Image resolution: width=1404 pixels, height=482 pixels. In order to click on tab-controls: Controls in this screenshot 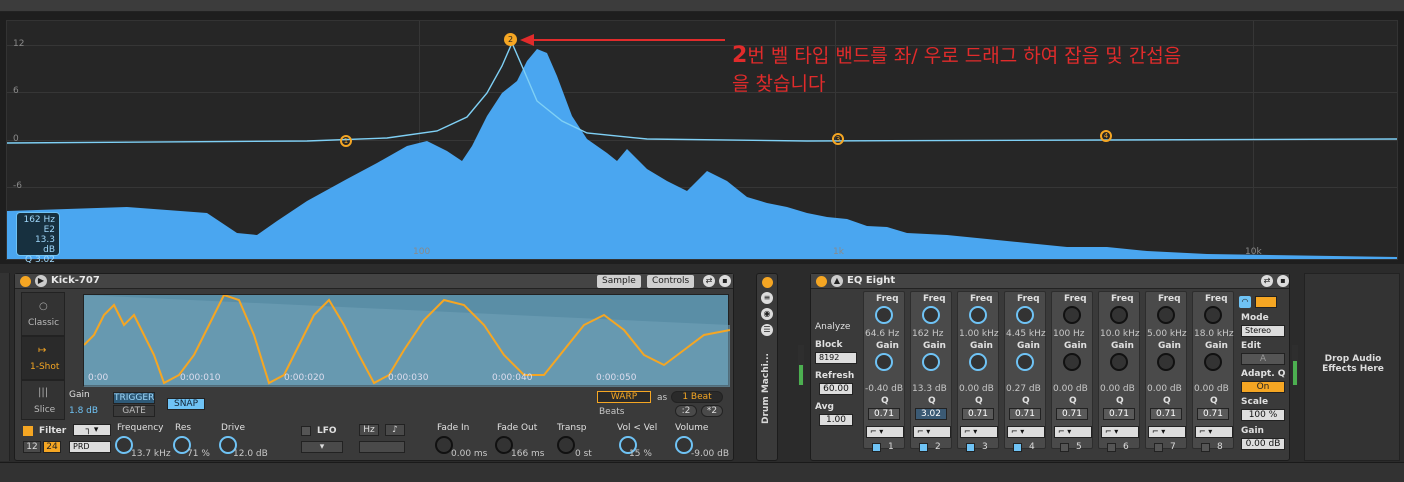, I will do `click(671, 281)`.